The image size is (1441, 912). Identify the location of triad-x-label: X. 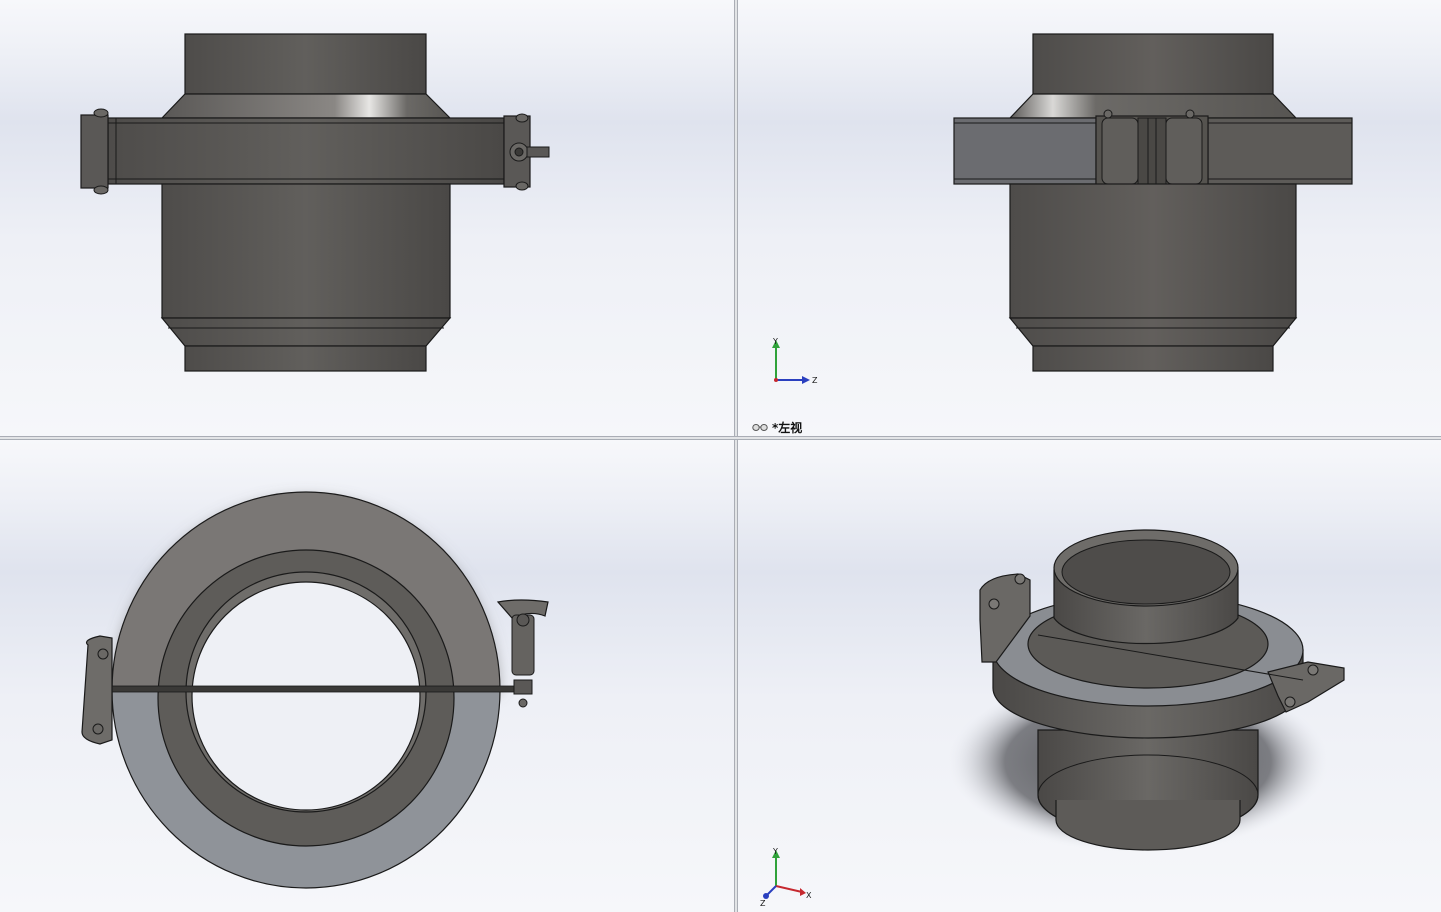
(809, 895).